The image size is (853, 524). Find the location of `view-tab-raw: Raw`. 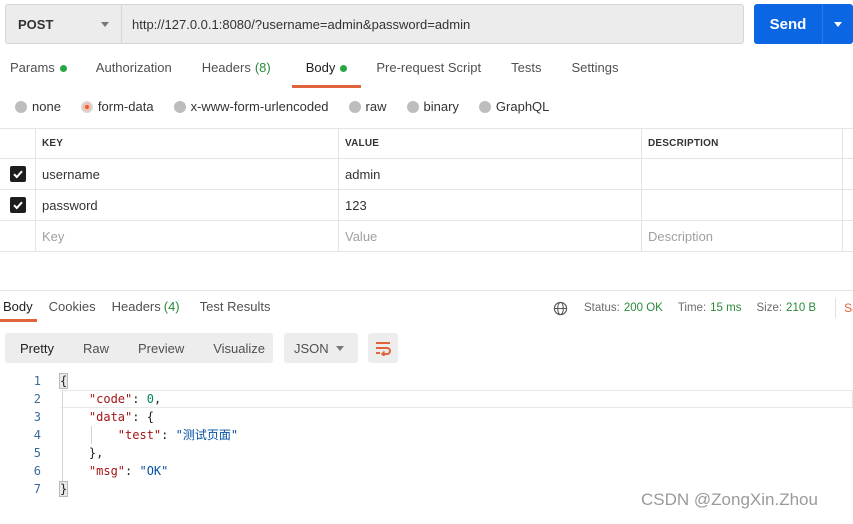

view-tab-raw: Raw is located at coordinates (96, 348).